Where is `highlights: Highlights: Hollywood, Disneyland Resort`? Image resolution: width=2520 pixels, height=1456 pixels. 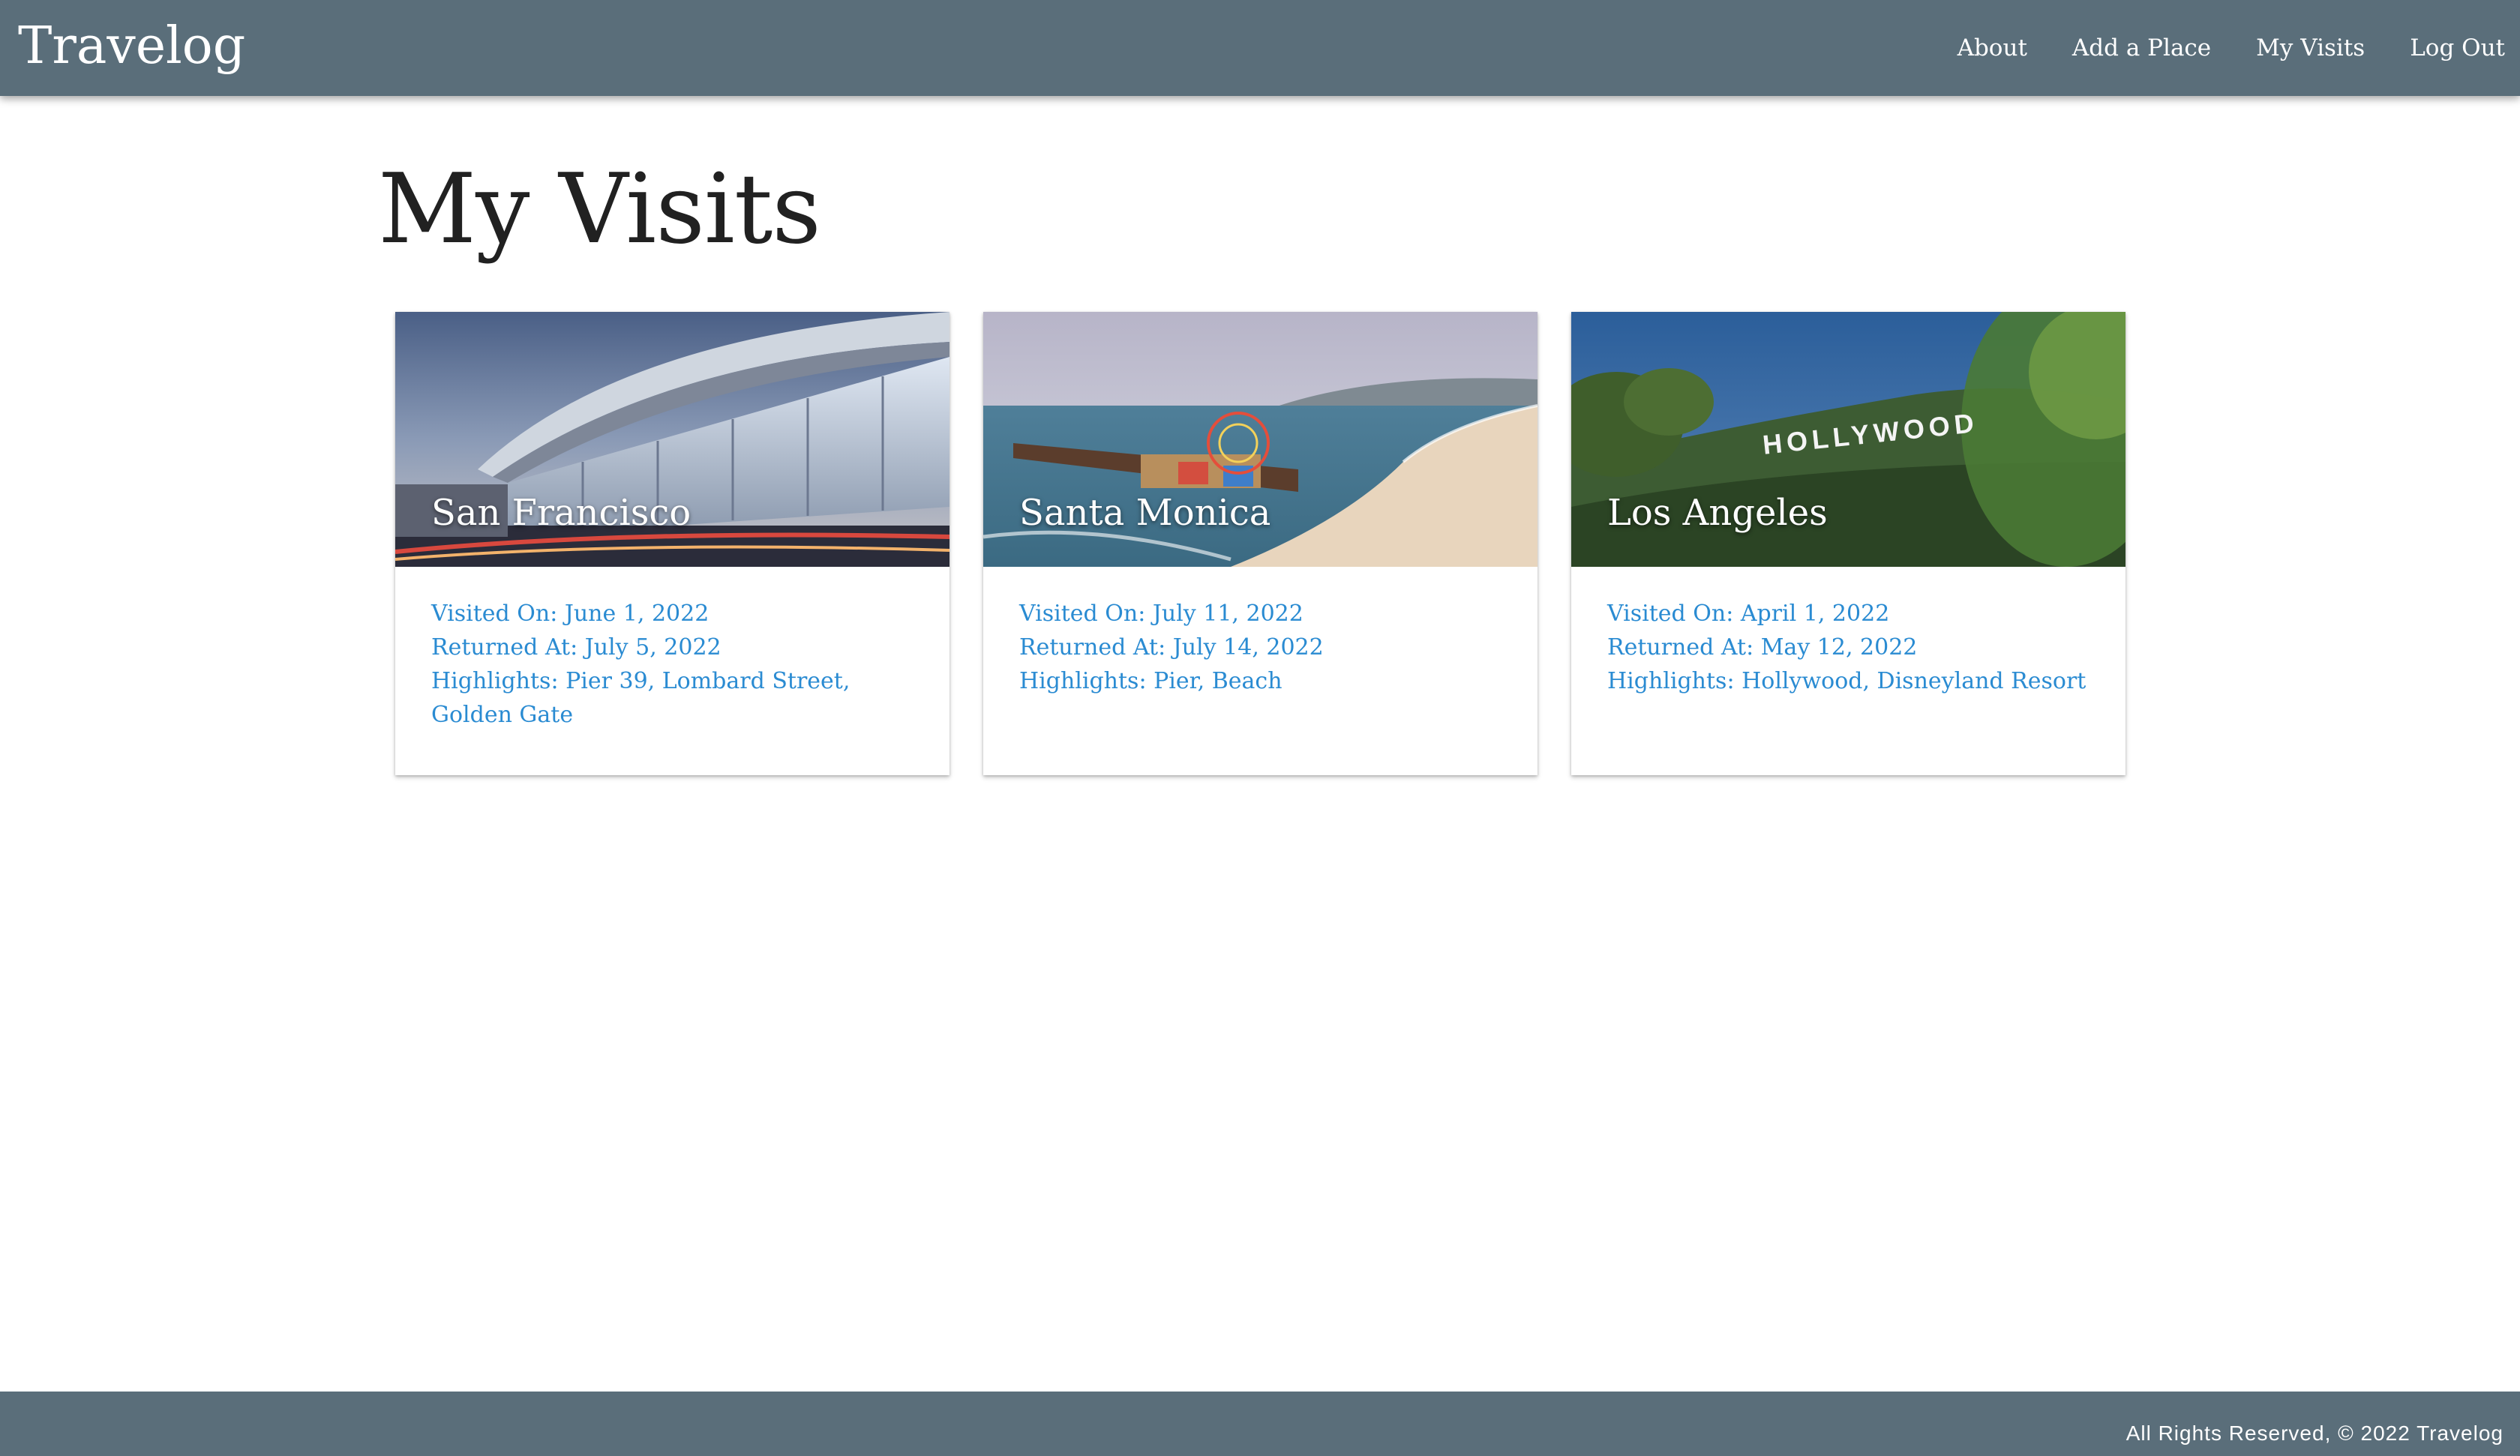 highlights: Highlights: Hollywood, Disneyland Resort is located at coordinates (1846, 681).